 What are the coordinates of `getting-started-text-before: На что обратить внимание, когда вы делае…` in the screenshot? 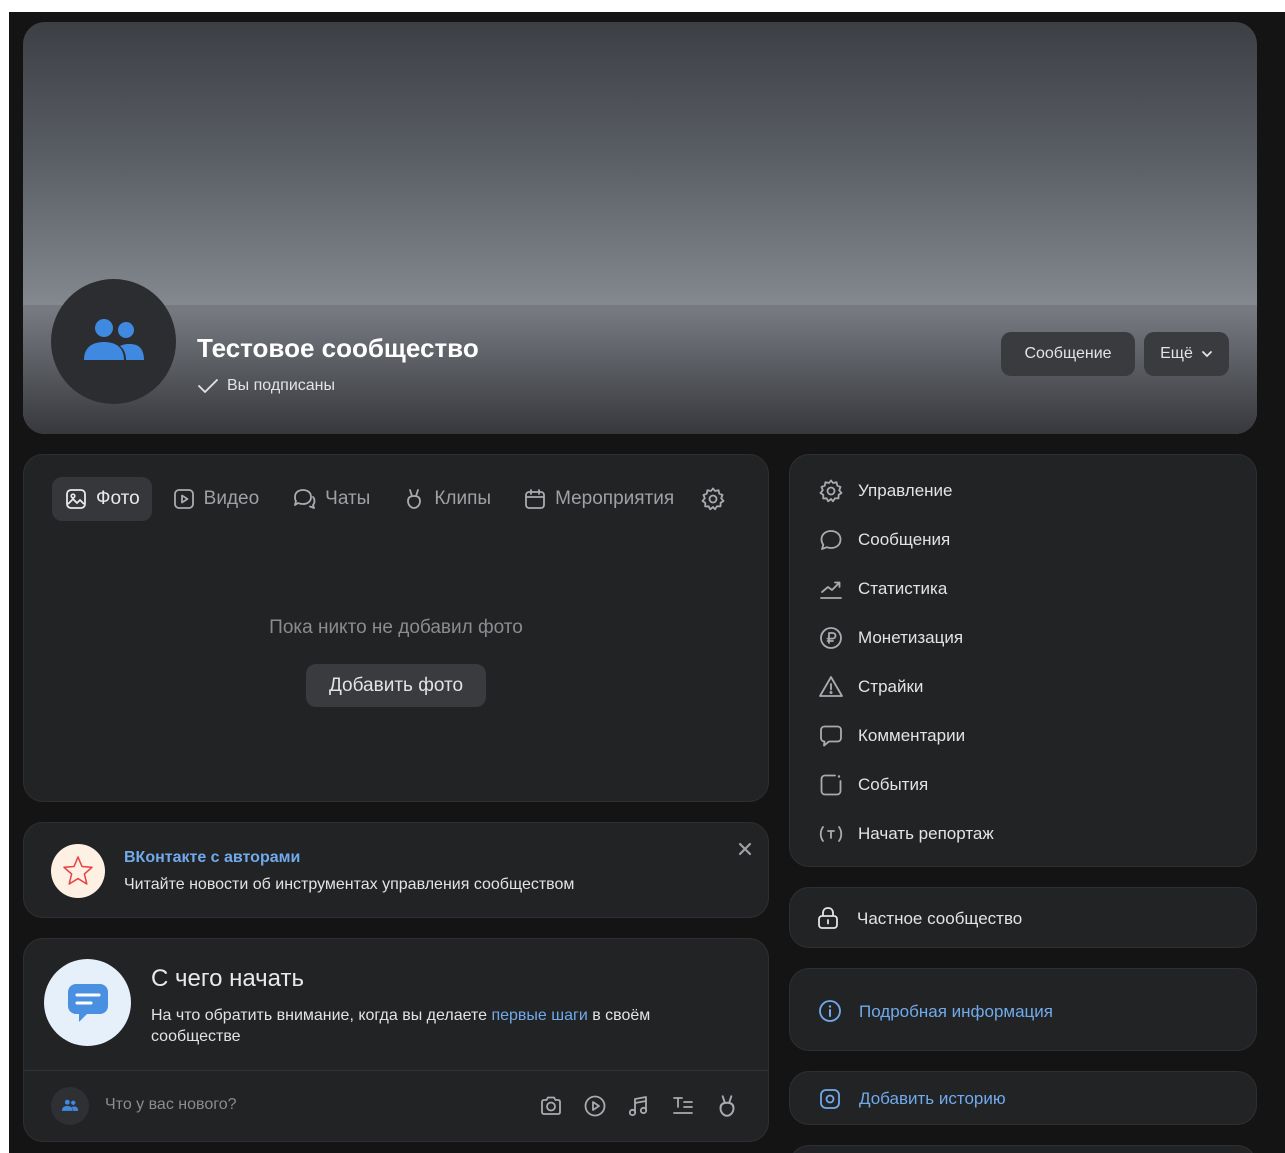 It's located at (321, 1015).